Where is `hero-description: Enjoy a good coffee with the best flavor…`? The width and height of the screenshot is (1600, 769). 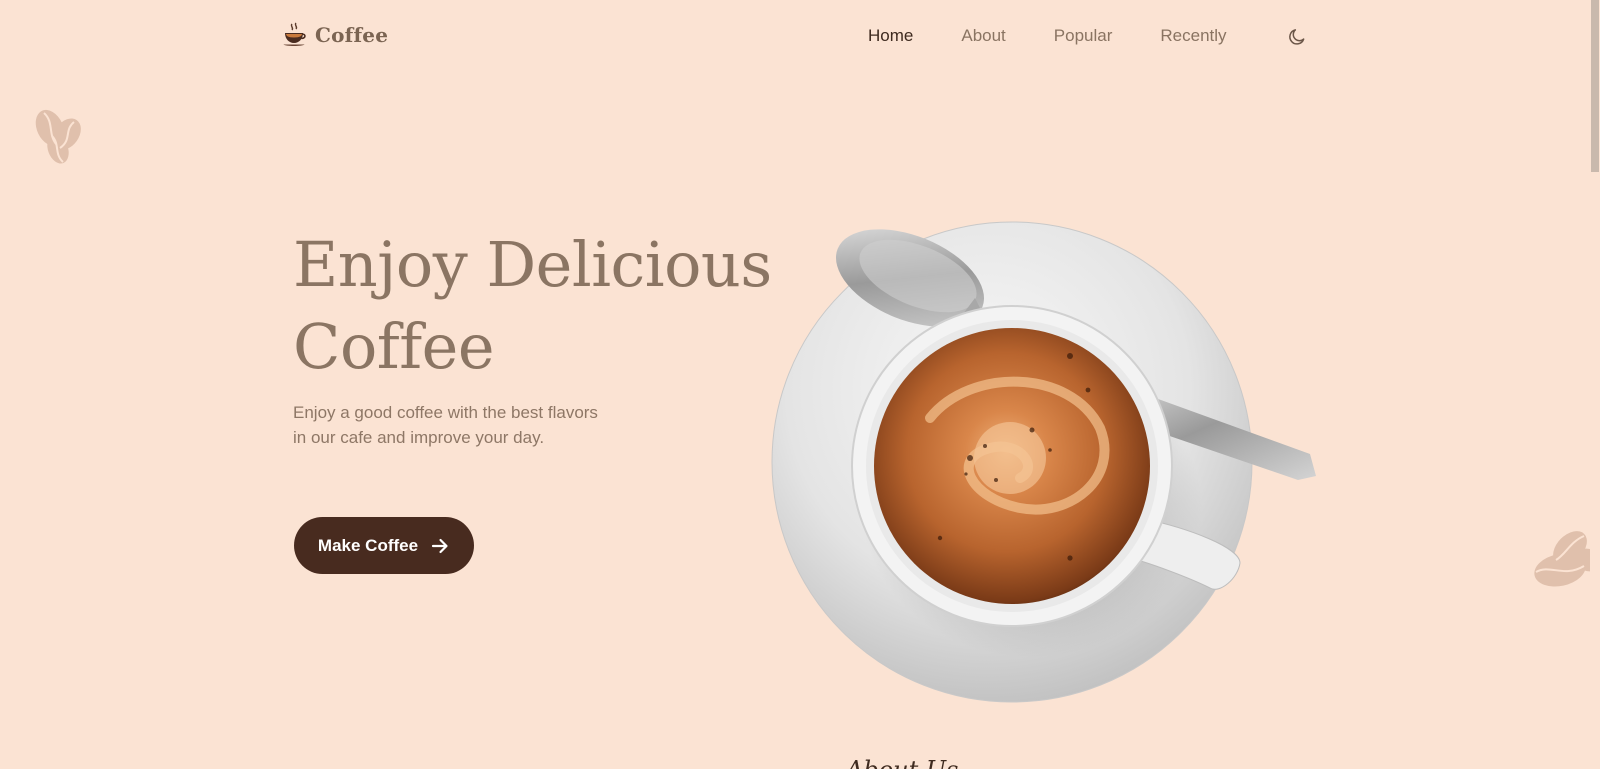 hero-description: Enjoy a good coffee with the best flavor… is located at coordinates (445, 425).